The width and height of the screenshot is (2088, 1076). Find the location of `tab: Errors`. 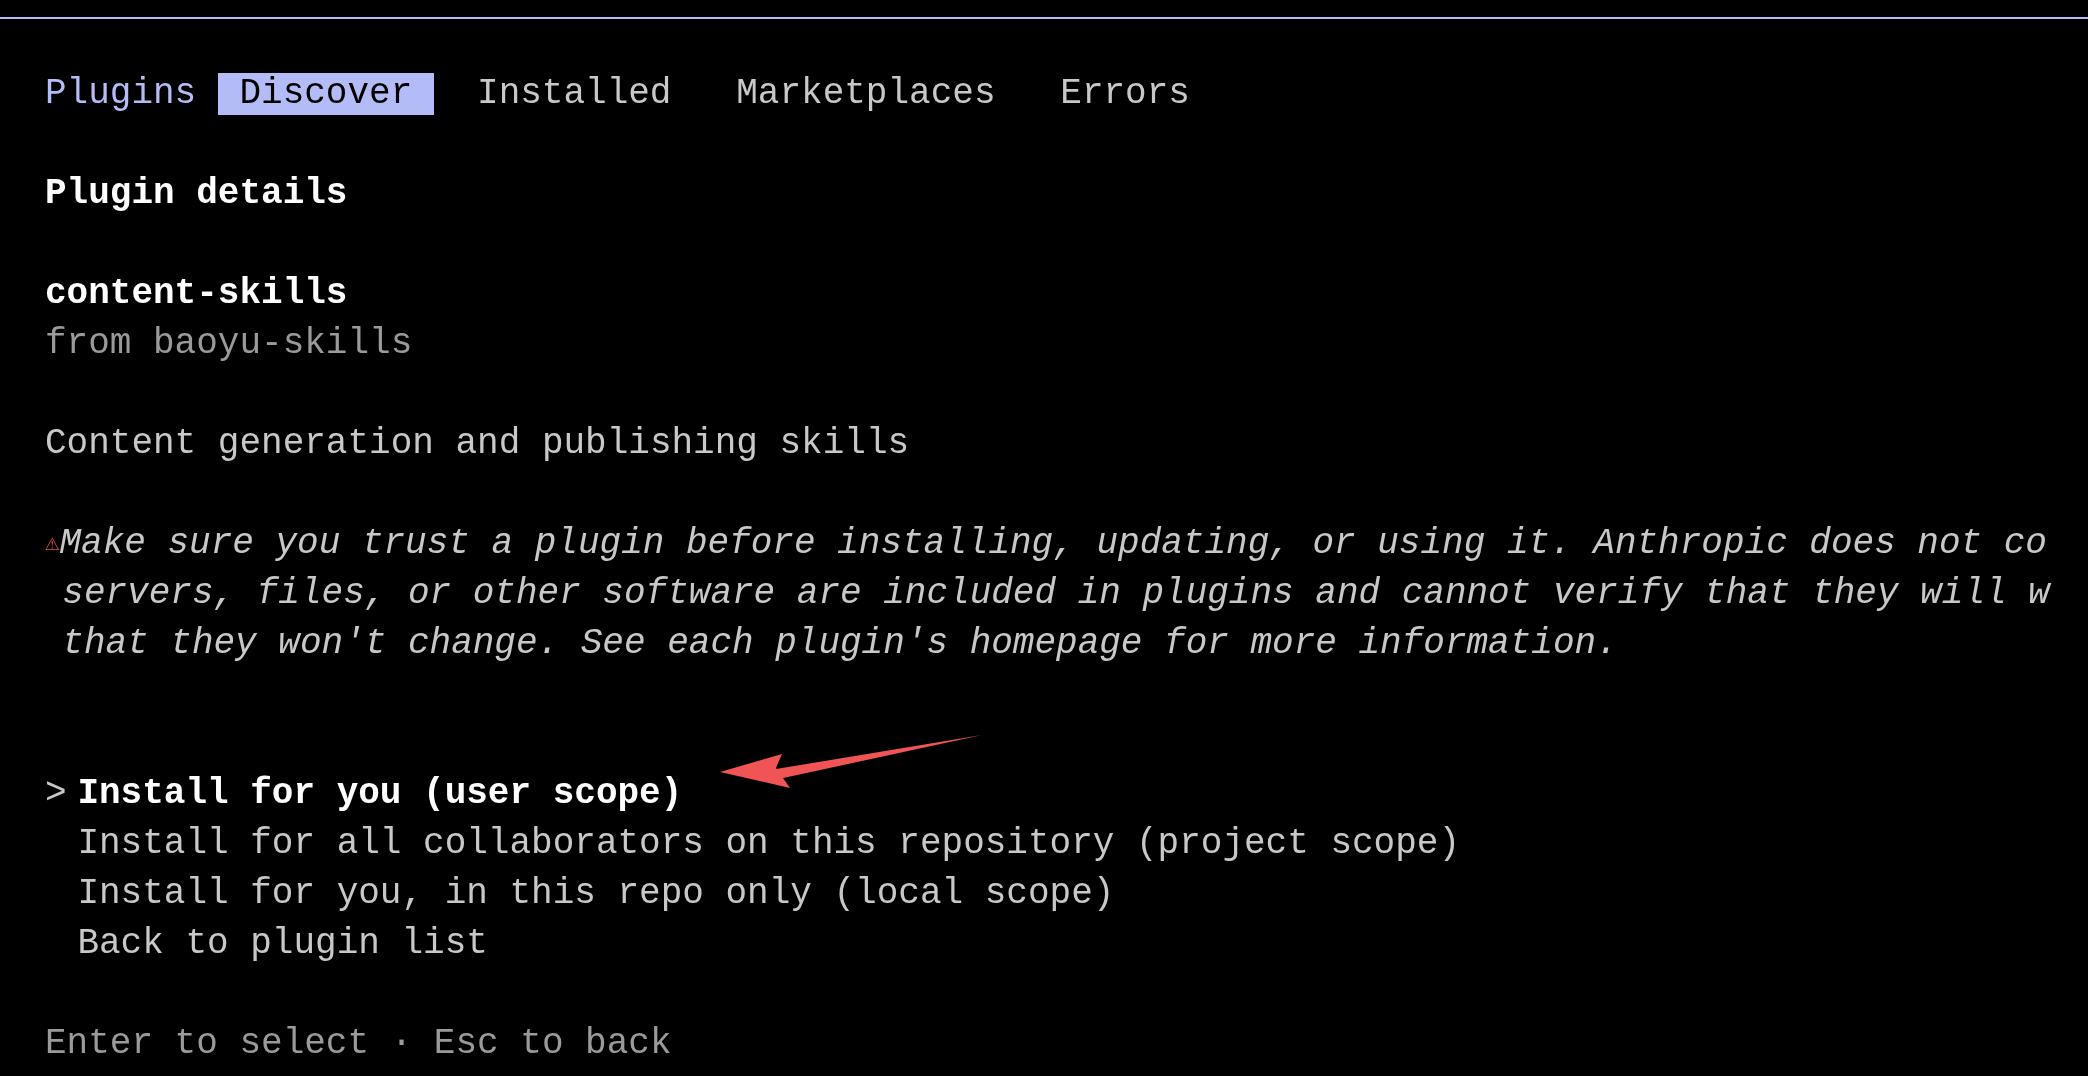

tab: Errors is located at coordinates (1125, 94).